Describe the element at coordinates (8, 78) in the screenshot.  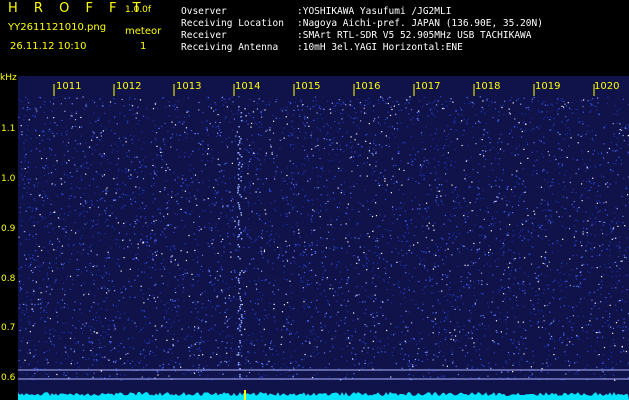
I see `y-axis-unit: kHz` at that location.